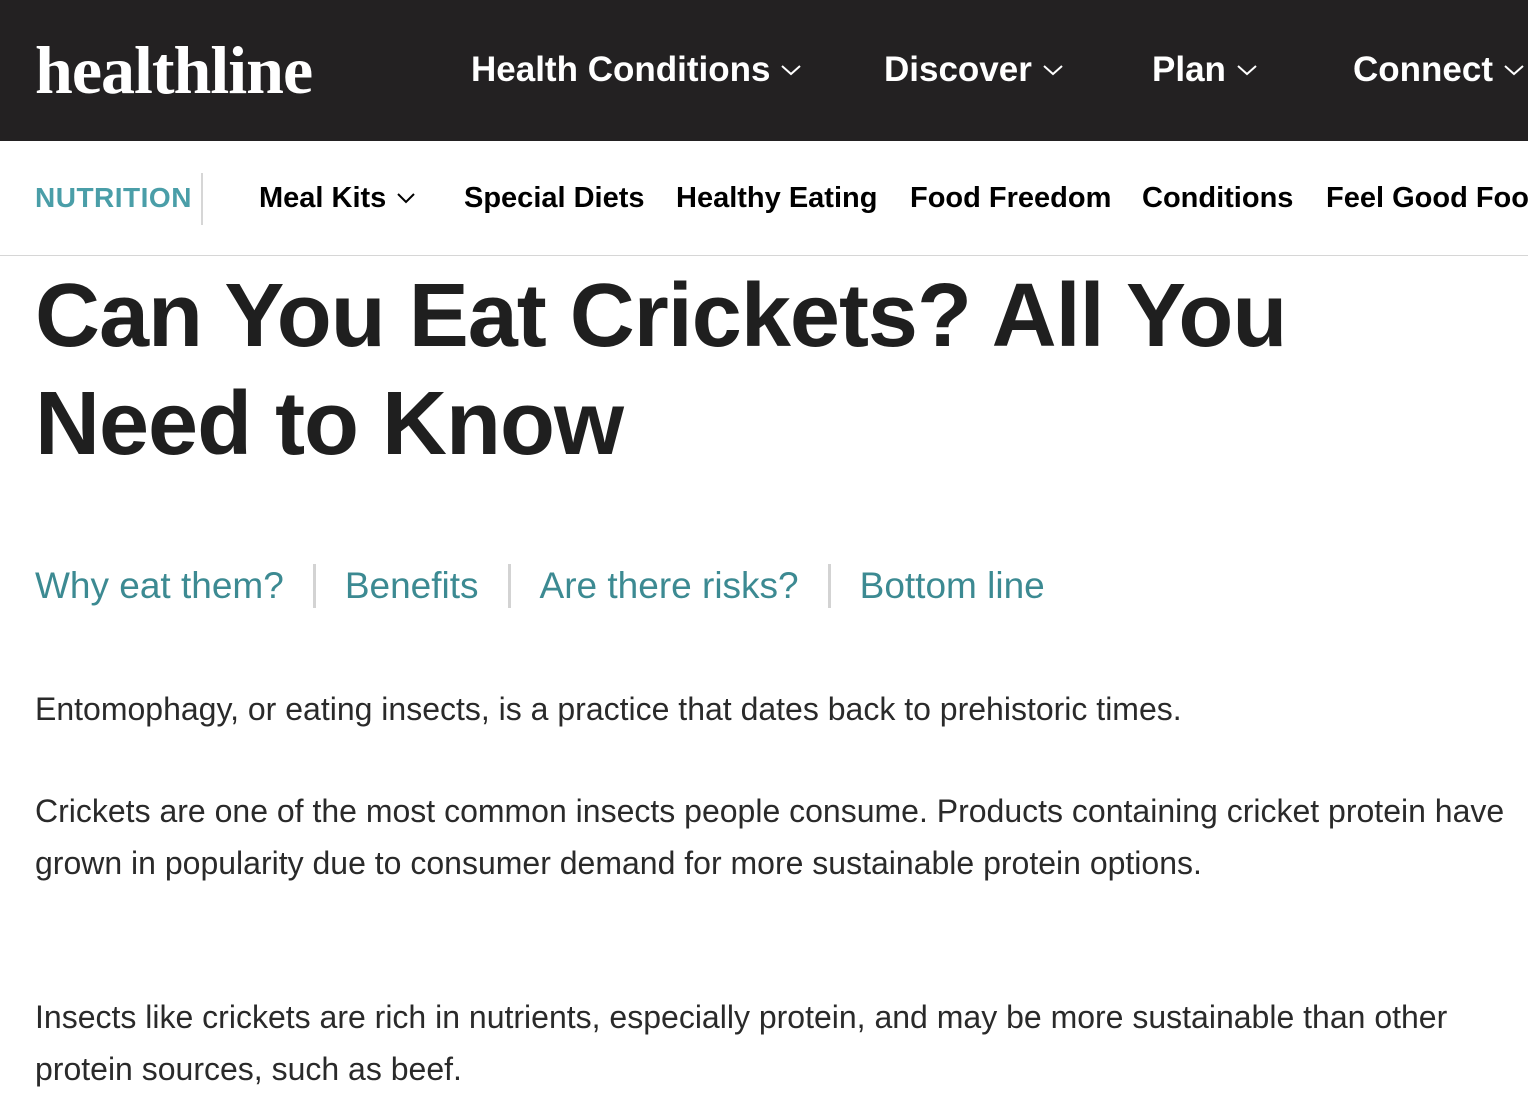  What do you see at coordinates (412, 586) in the screenshot?
I see `jump-link-benefits: Benefits` at bounding box center [412, 586].